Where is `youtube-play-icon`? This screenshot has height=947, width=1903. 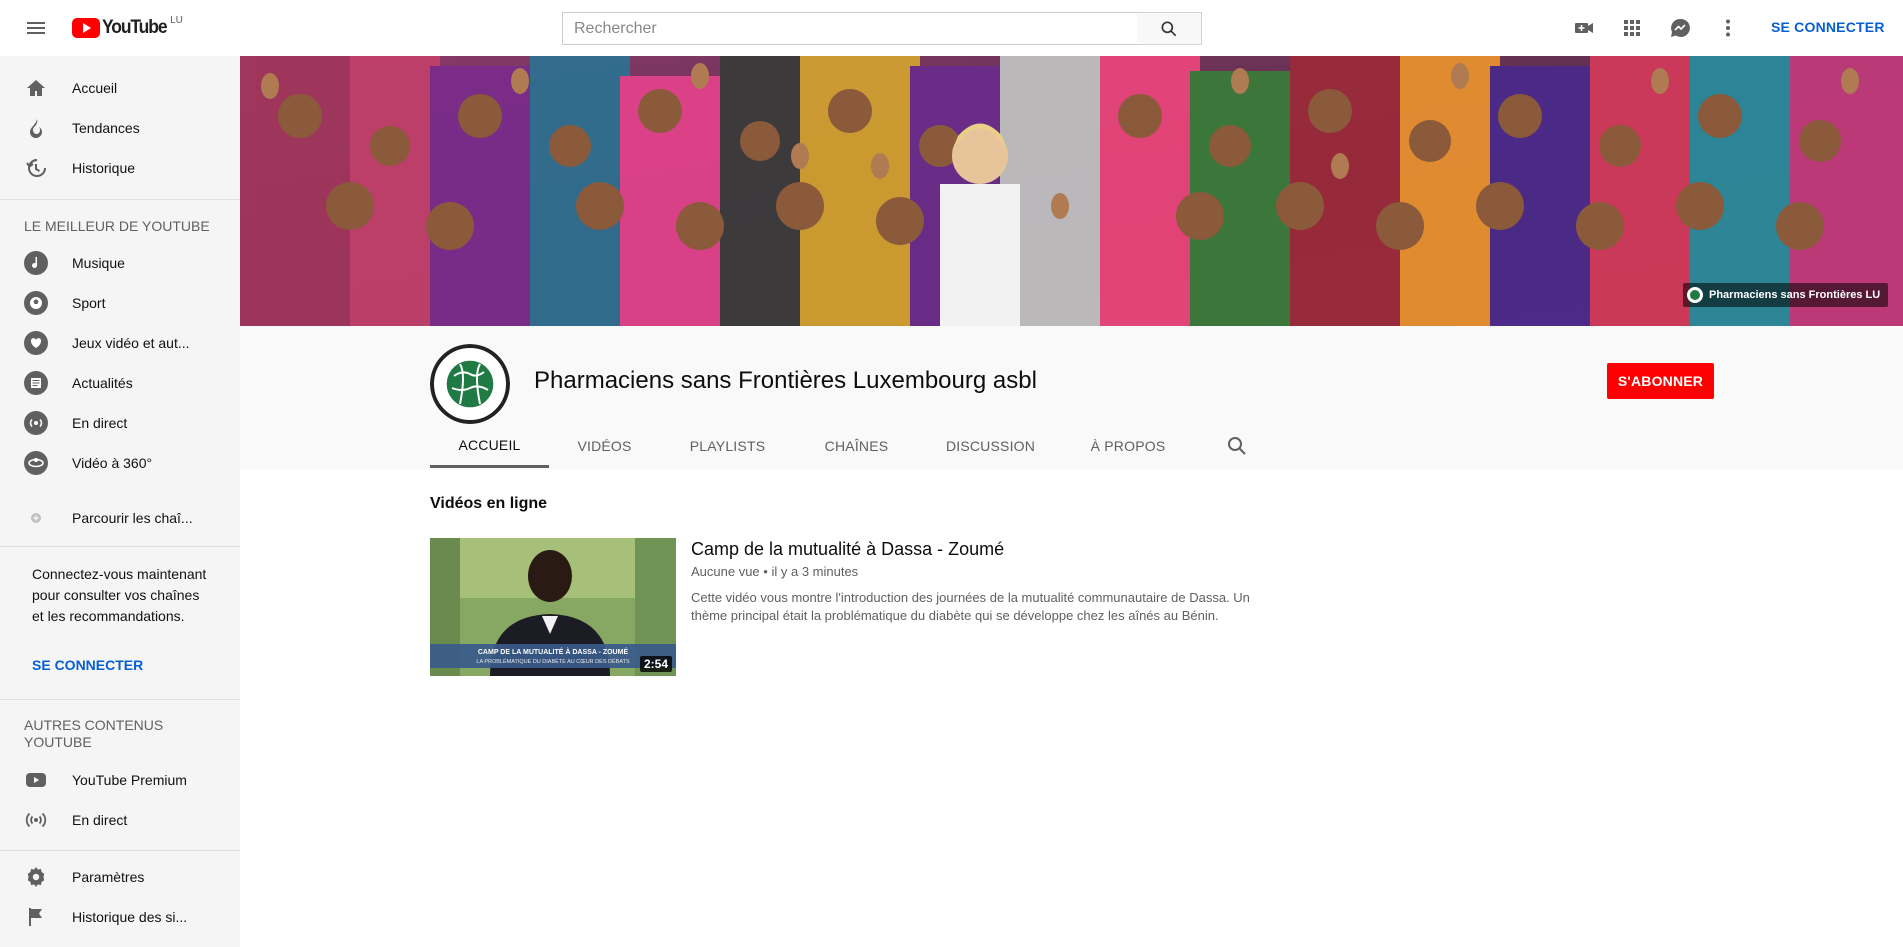
youtube-play-icon is located at coordinates (86, 28).